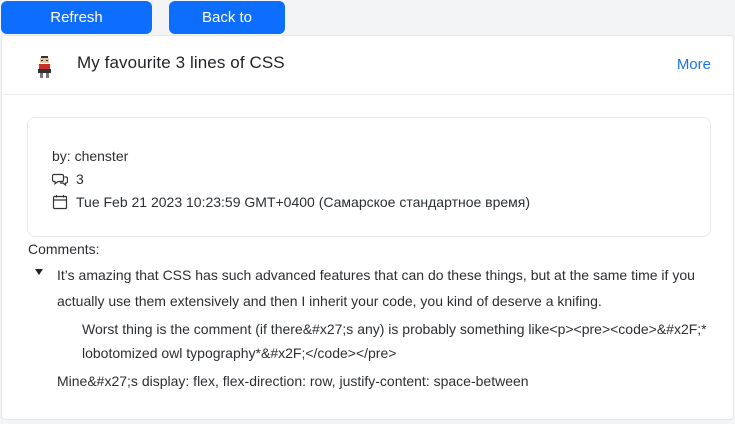 The height and width of the screenshot is (424, 735). Describe the element at coordinates (44, 67) in the screenshot. I see `pixel-avatar-icon` at that location.